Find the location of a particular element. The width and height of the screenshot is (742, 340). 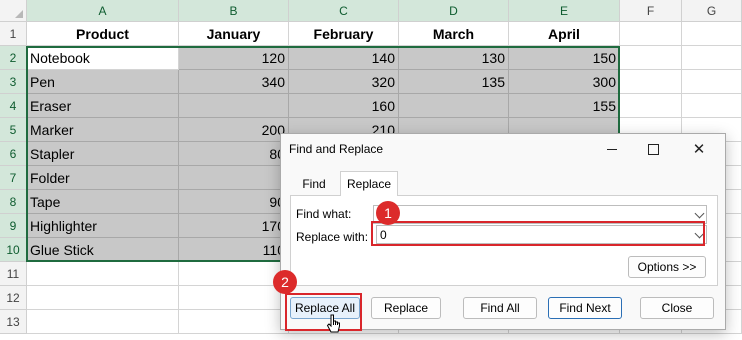

value-cell: 170 is located at coordinates (234, 226).